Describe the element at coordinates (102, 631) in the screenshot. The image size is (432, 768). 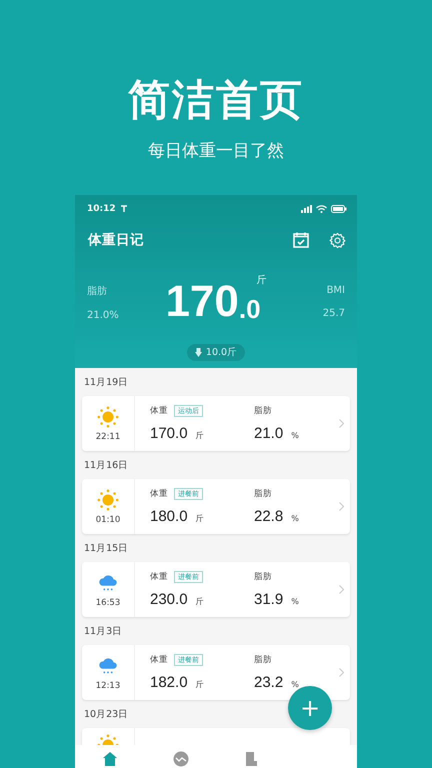
I see `date-heading: 11月3日` at that location.